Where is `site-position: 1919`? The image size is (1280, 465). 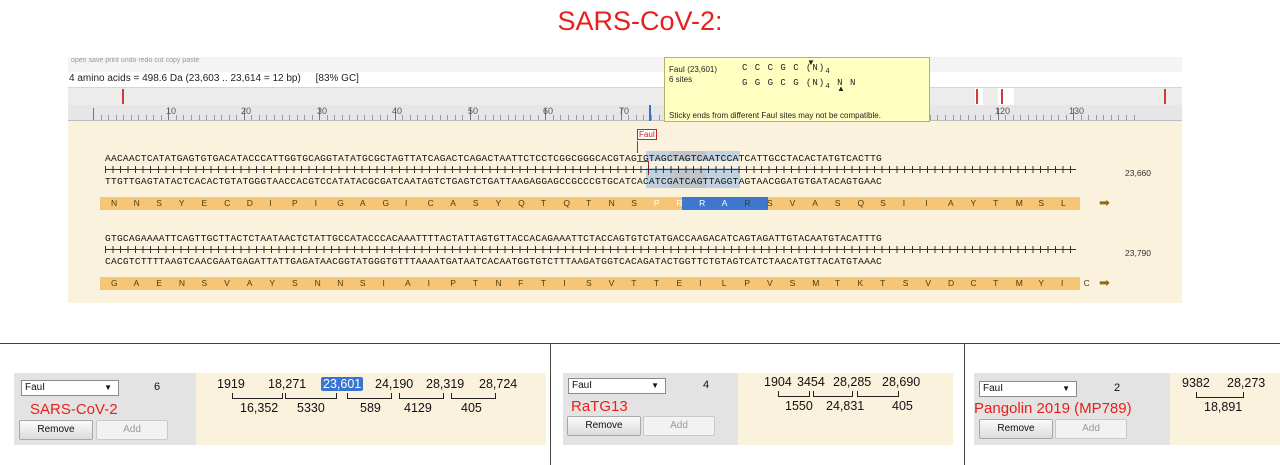
site-position: 1919 is located at coordinates (231, 384).